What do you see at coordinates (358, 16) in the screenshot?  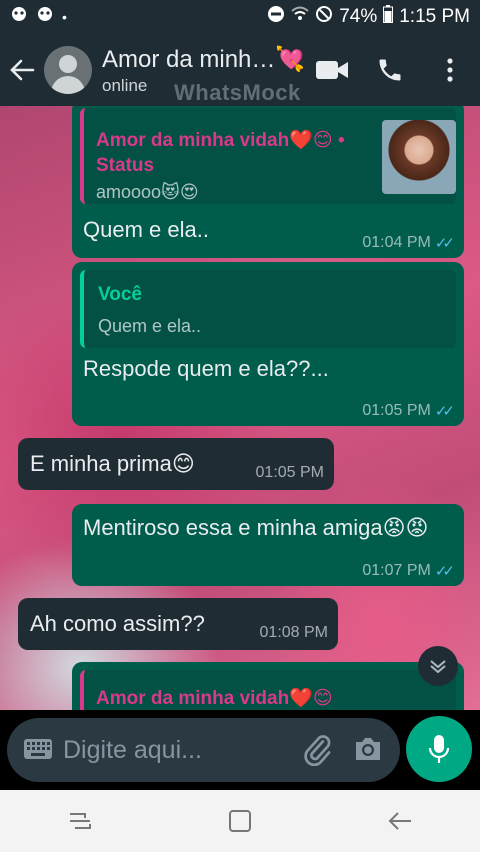 I see `battery-percent: 74%` at bounding box center [358, 16].